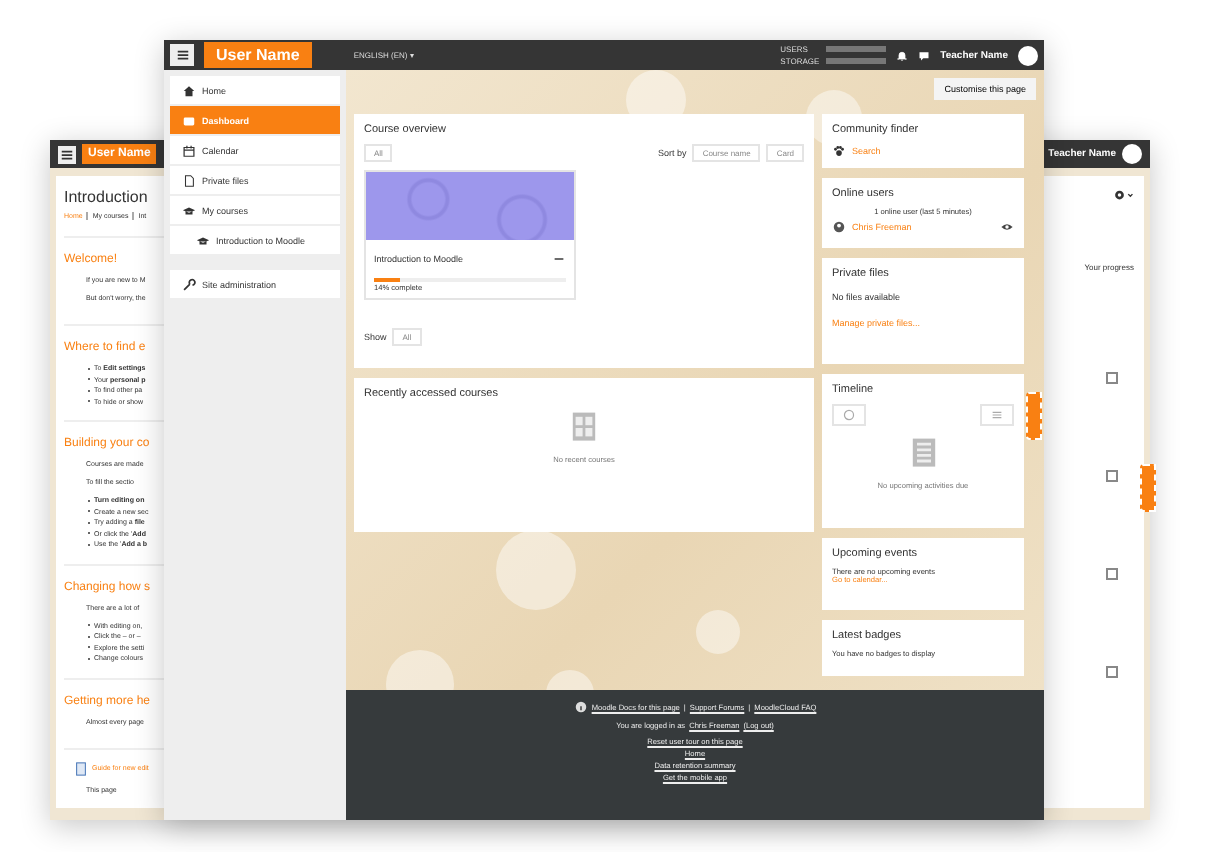 Image resolution: width=1220 pixels, height=852 pixels. What do you see at coordinates (997, 415) in the screenshot?
I see `list-icon` at bounding box center [997, 415].